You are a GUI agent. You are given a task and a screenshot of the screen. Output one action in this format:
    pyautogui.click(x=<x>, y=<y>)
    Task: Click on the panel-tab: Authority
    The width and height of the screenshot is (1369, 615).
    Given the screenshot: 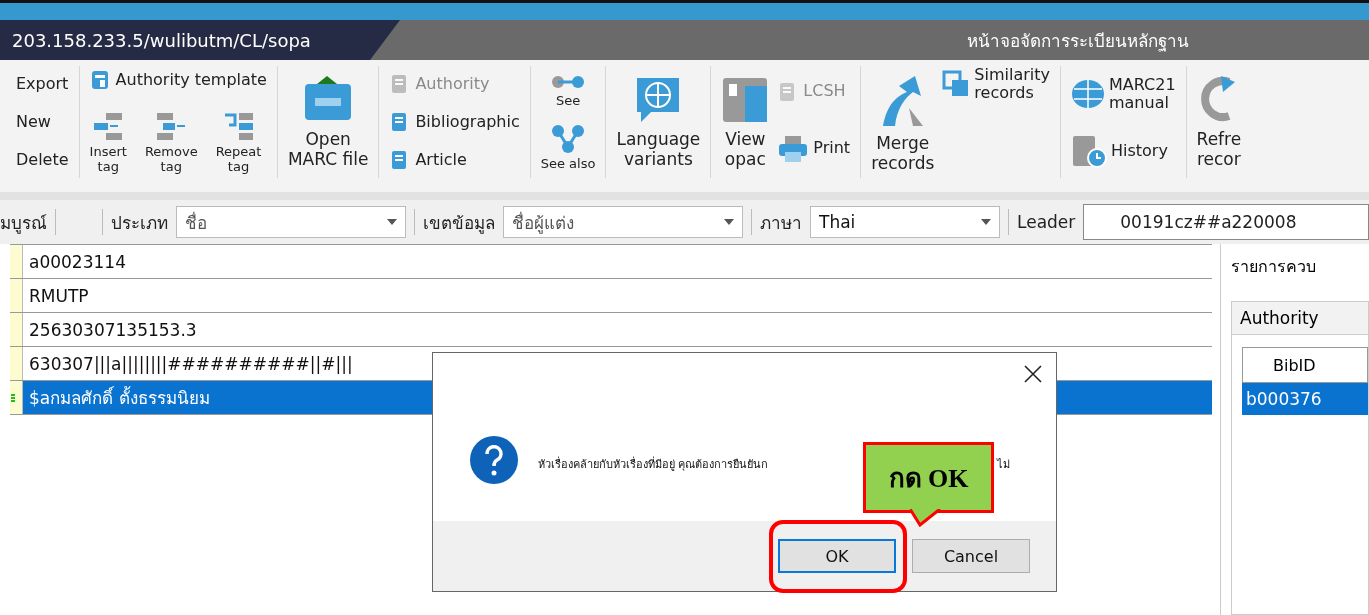 What is the action you would take?
    pyautogui.click(x=1300, y=317)
    